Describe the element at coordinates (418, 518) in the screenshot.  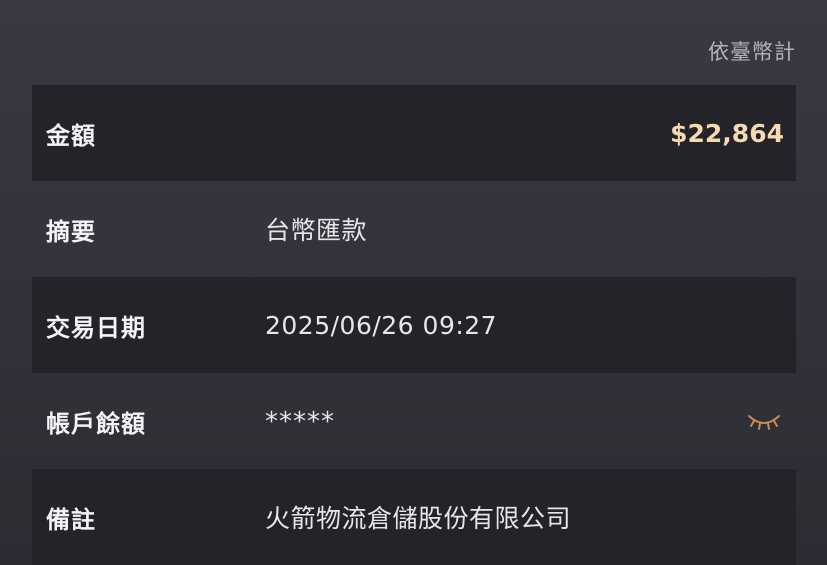
I see `remarks-value: 火箭物流倉儲股份有限公司` at that location.